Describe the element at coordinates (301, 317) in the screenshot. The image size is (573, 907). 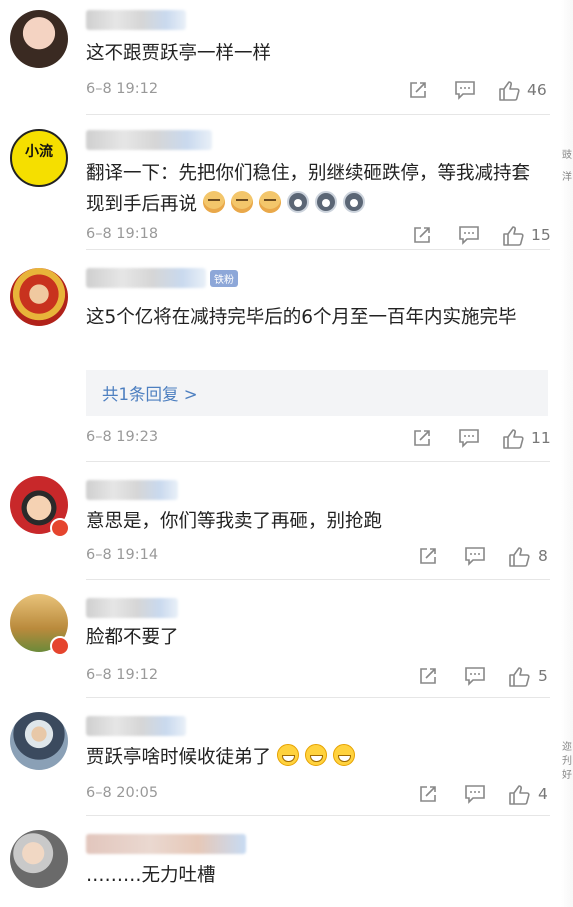
I see `comment-text: 这5个亿将在减持完毕后的6个月至一百年内实施完毕` at that location.